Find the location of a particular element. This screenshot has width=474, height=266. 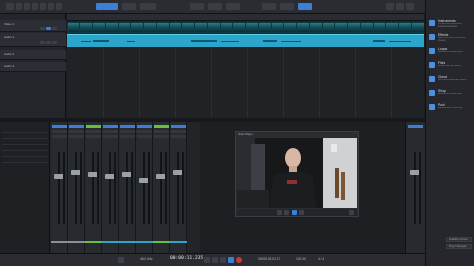

browse-view-icon is located at coordinates (410, 6).